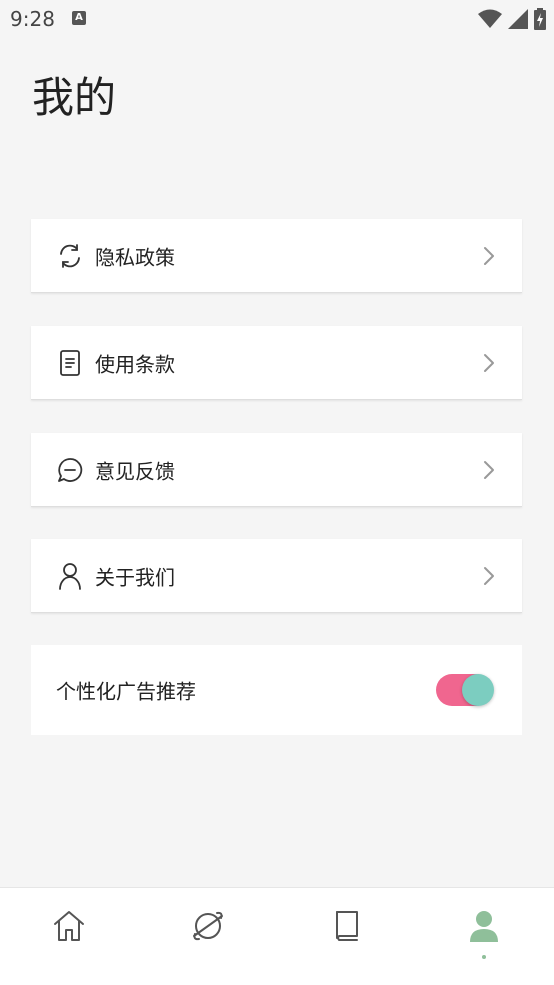  I want to click on personalized-ads-setting: 个性化广告推荐, so click(276, 690).